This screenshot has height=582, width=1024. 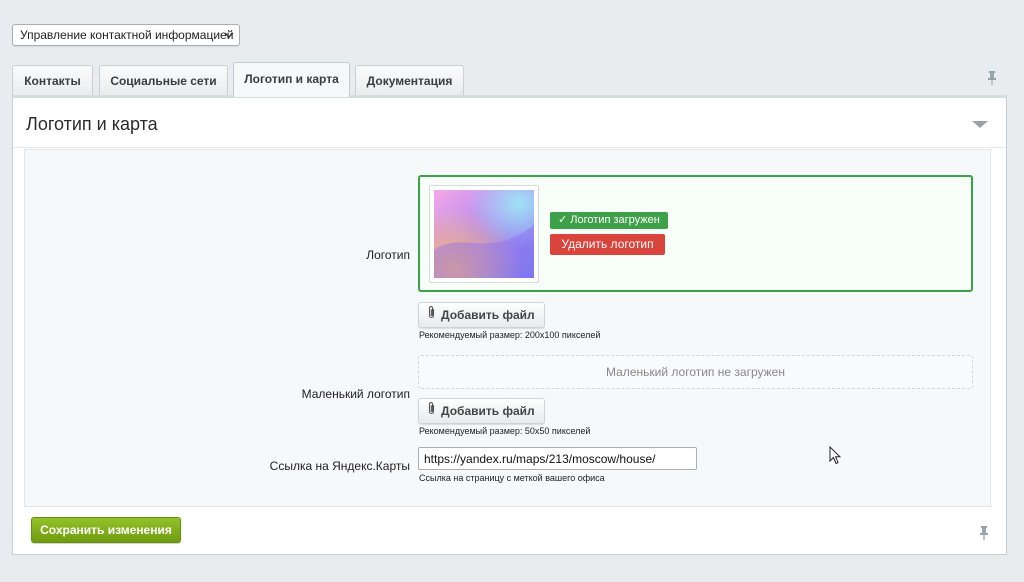 What do you see at coordinates (510, 335) in the screenshot?
I see `logo-size-hint: Рекомендуемый размер: 200x100 пикселей` at bounding box center [510, 335].